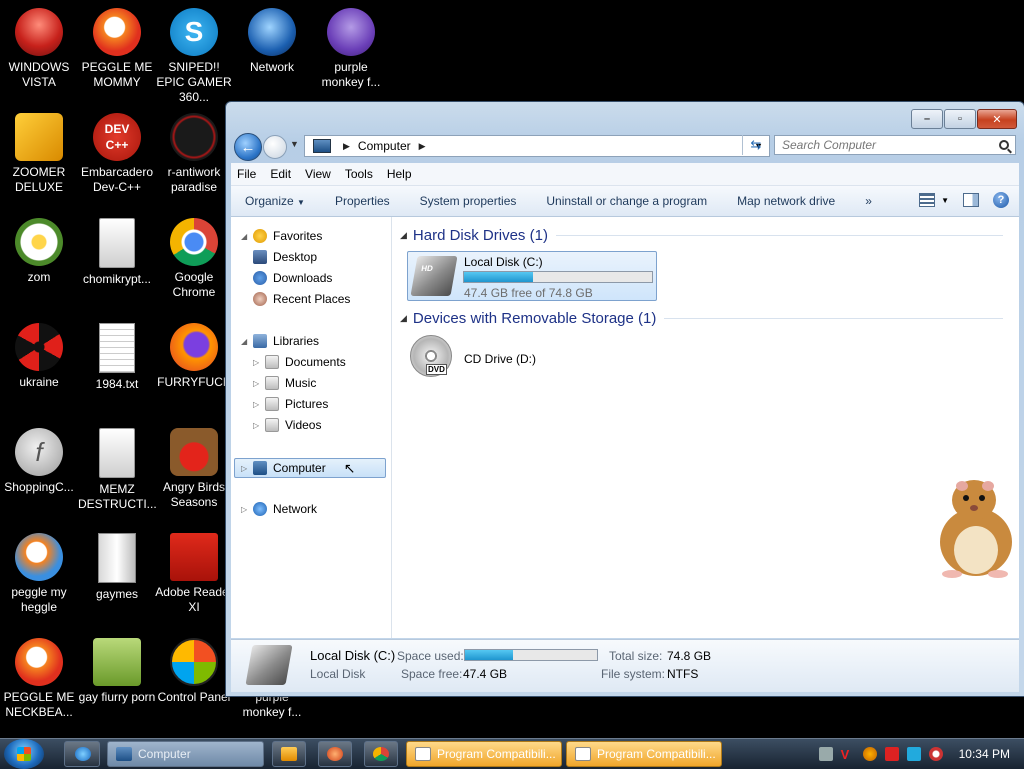 This screenshot has height=769, width=1024. I want to click on nav-network: ▷ Network, so click(279, 509).